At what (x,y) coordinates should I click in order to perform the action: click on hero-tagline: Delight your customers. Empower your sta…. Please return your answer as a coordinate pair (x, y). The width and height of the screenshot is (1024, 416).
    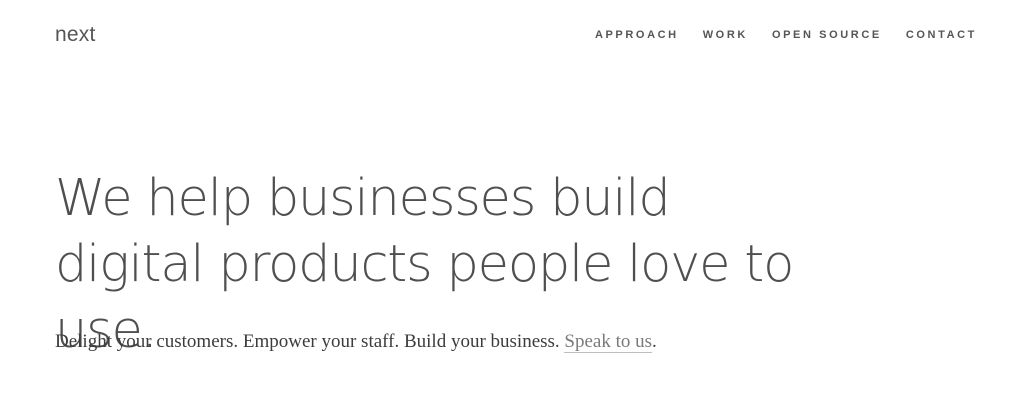
    Looking at the image, I should click on (356, 342).